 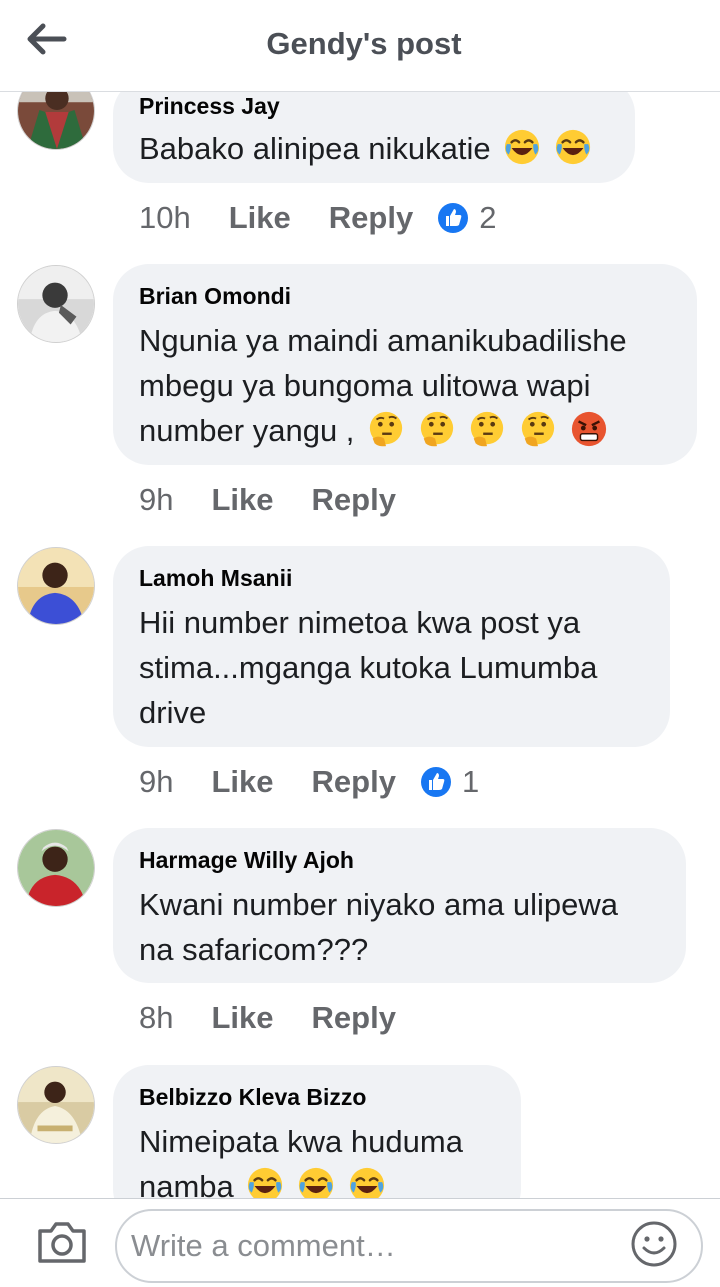 What do you see at coordinates (279, 1018) in the screenshot?
I see `comment-meta: 8h Like Reply` at bounding box center [279, 1018].